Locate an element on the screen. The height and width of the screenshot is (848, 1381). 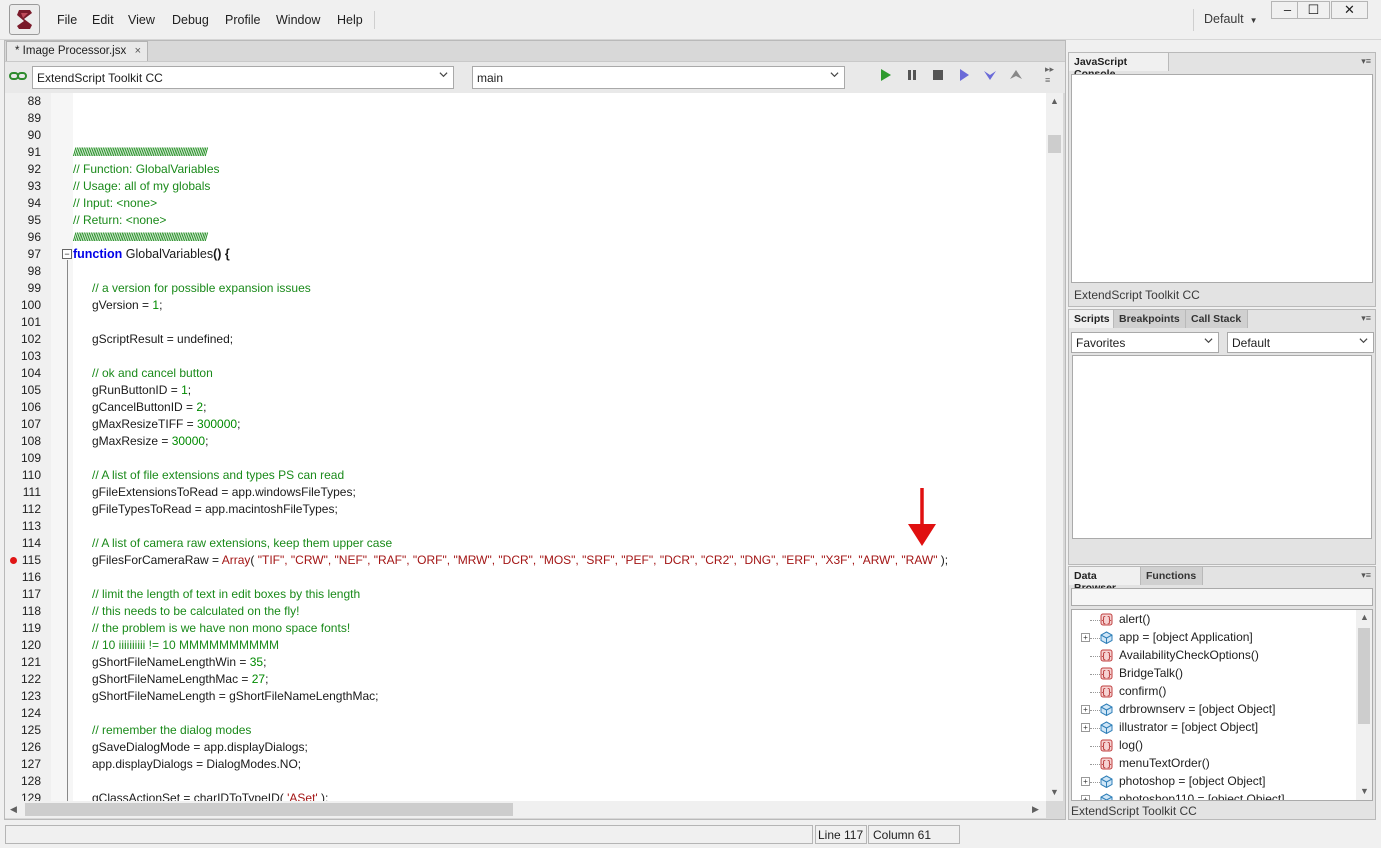
menu-debug: Debug is located at coordinates (190, 20).